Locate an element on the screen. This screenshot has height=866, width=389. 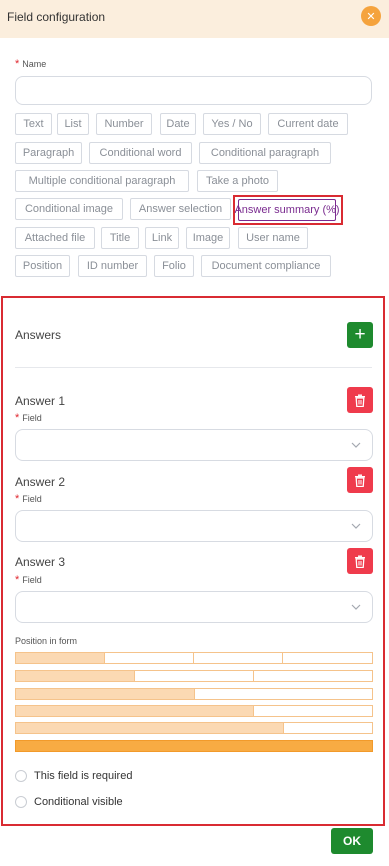
required-checkbox is located at coordinates (21, 776).